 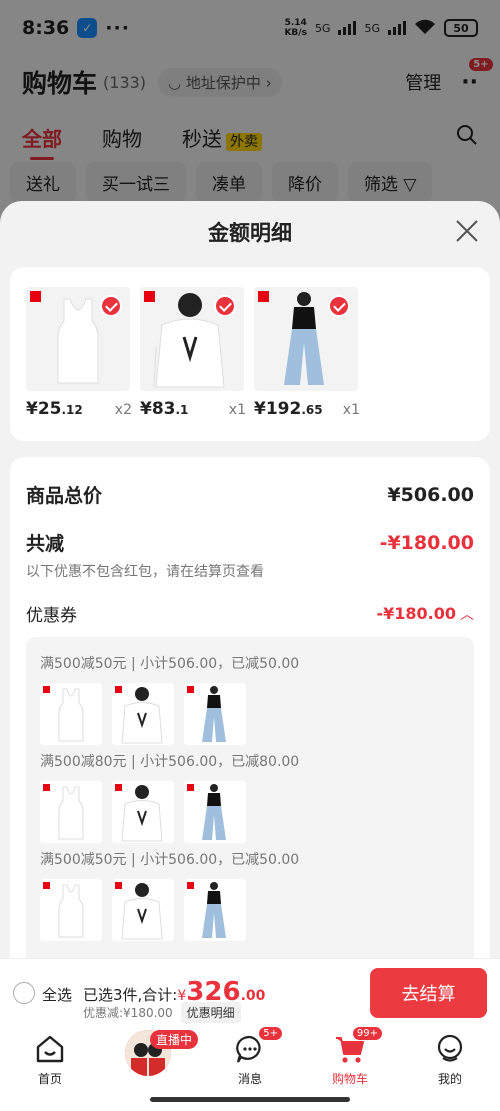 What do you see at coordinates (449, 1079) in the screenshot?
I see `nav-mine-label: 我的` at bounding box center [449, 1079].